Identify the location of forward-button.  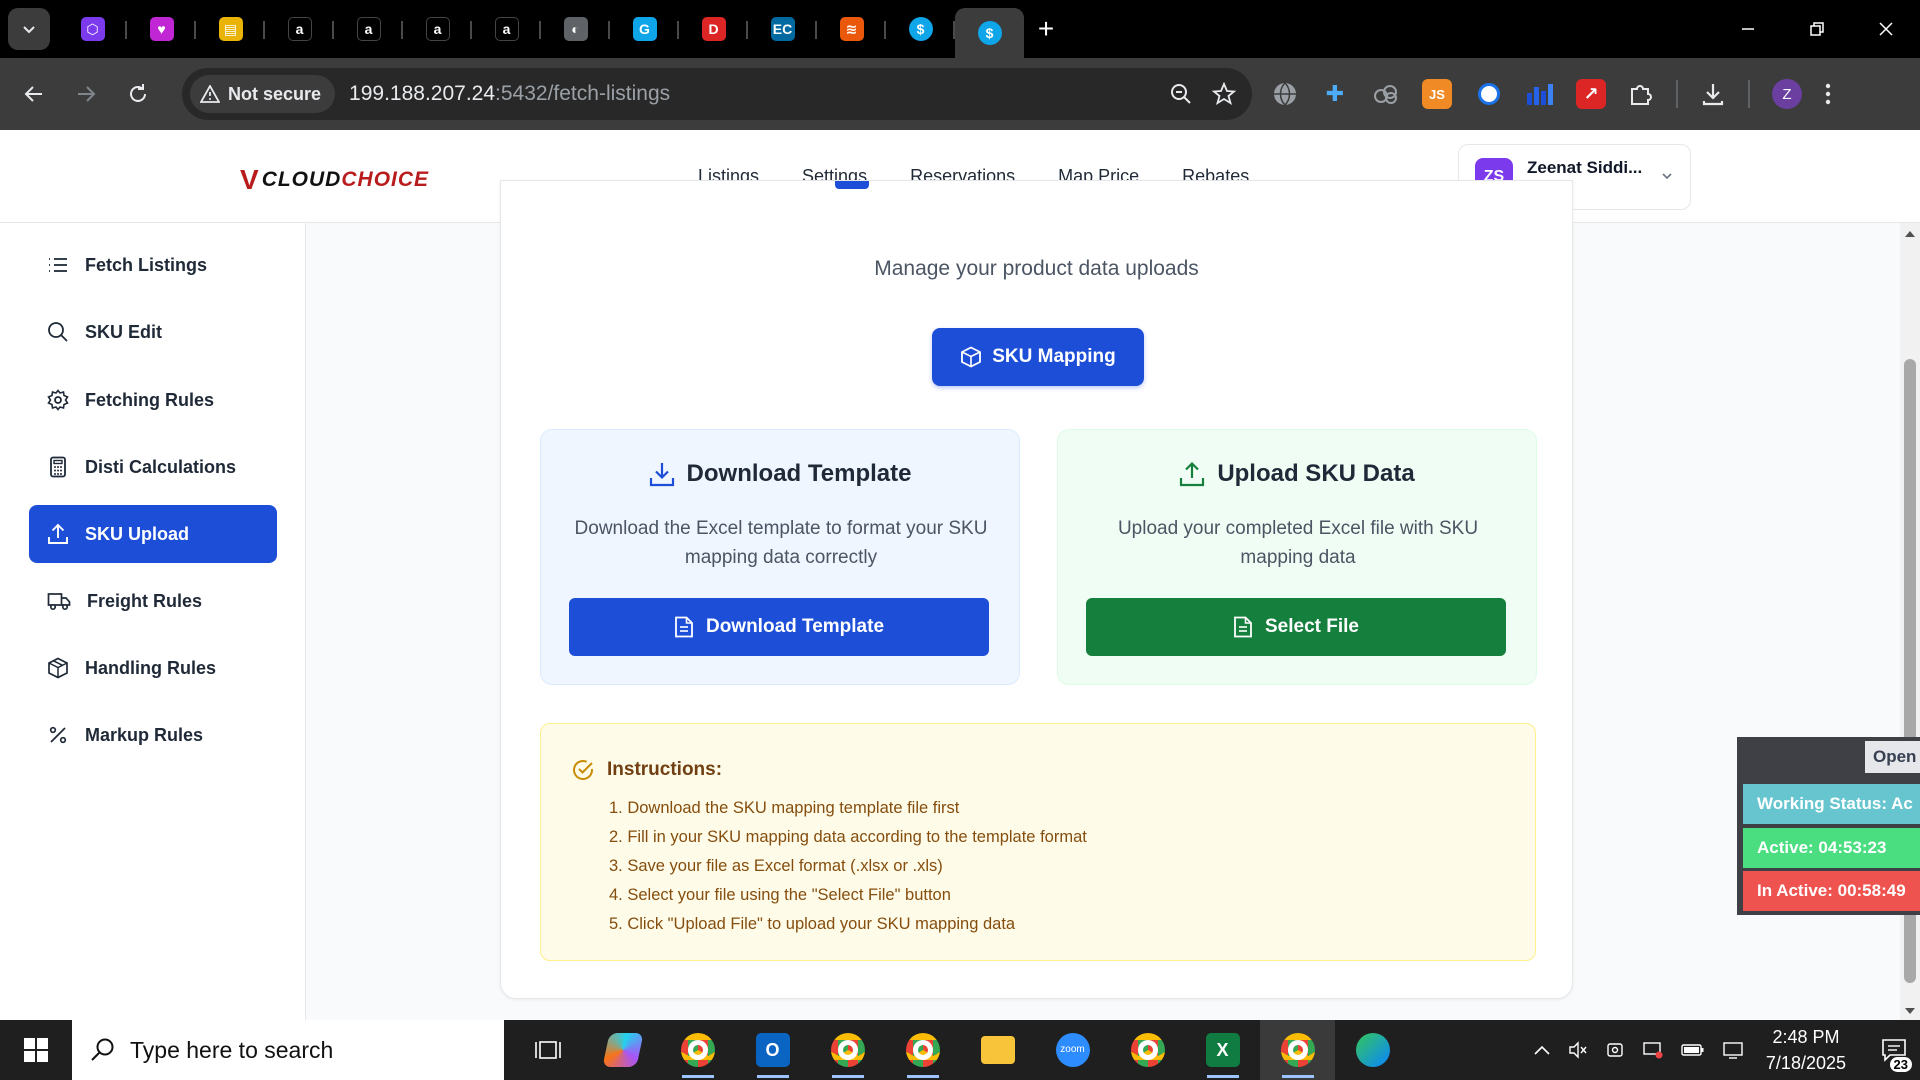
(86, 94).